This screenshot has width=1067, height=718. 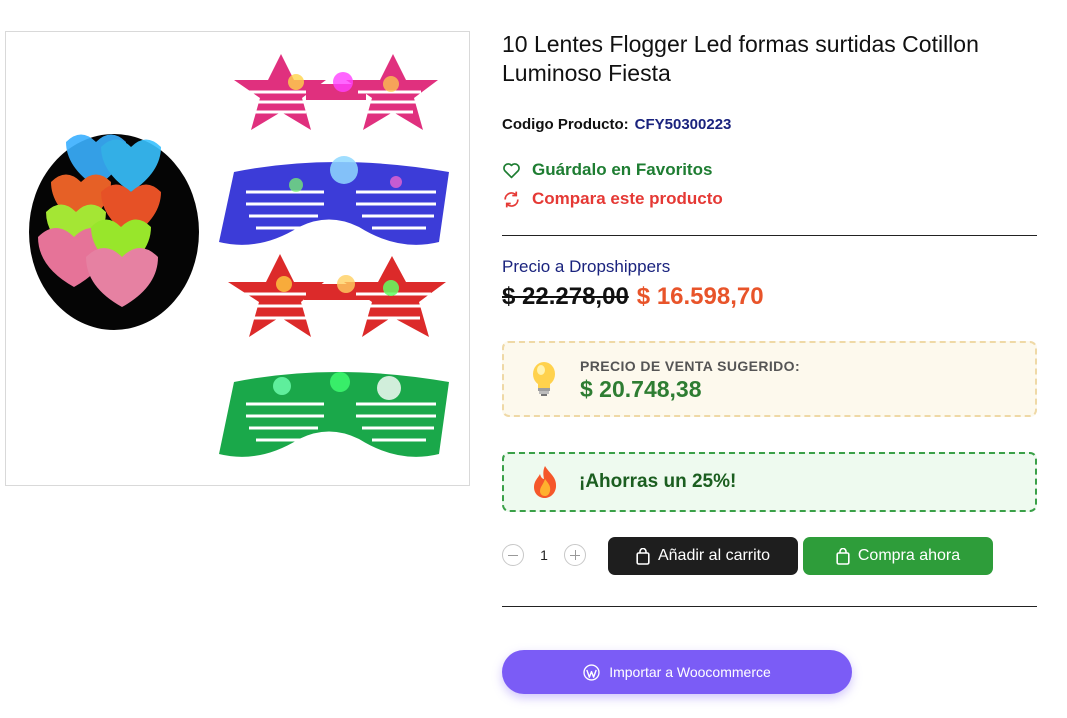 What do you see at coordinates (544, 379) in the screenshot?
I see `lightbulb-icon` at bounding box center [544, 379].